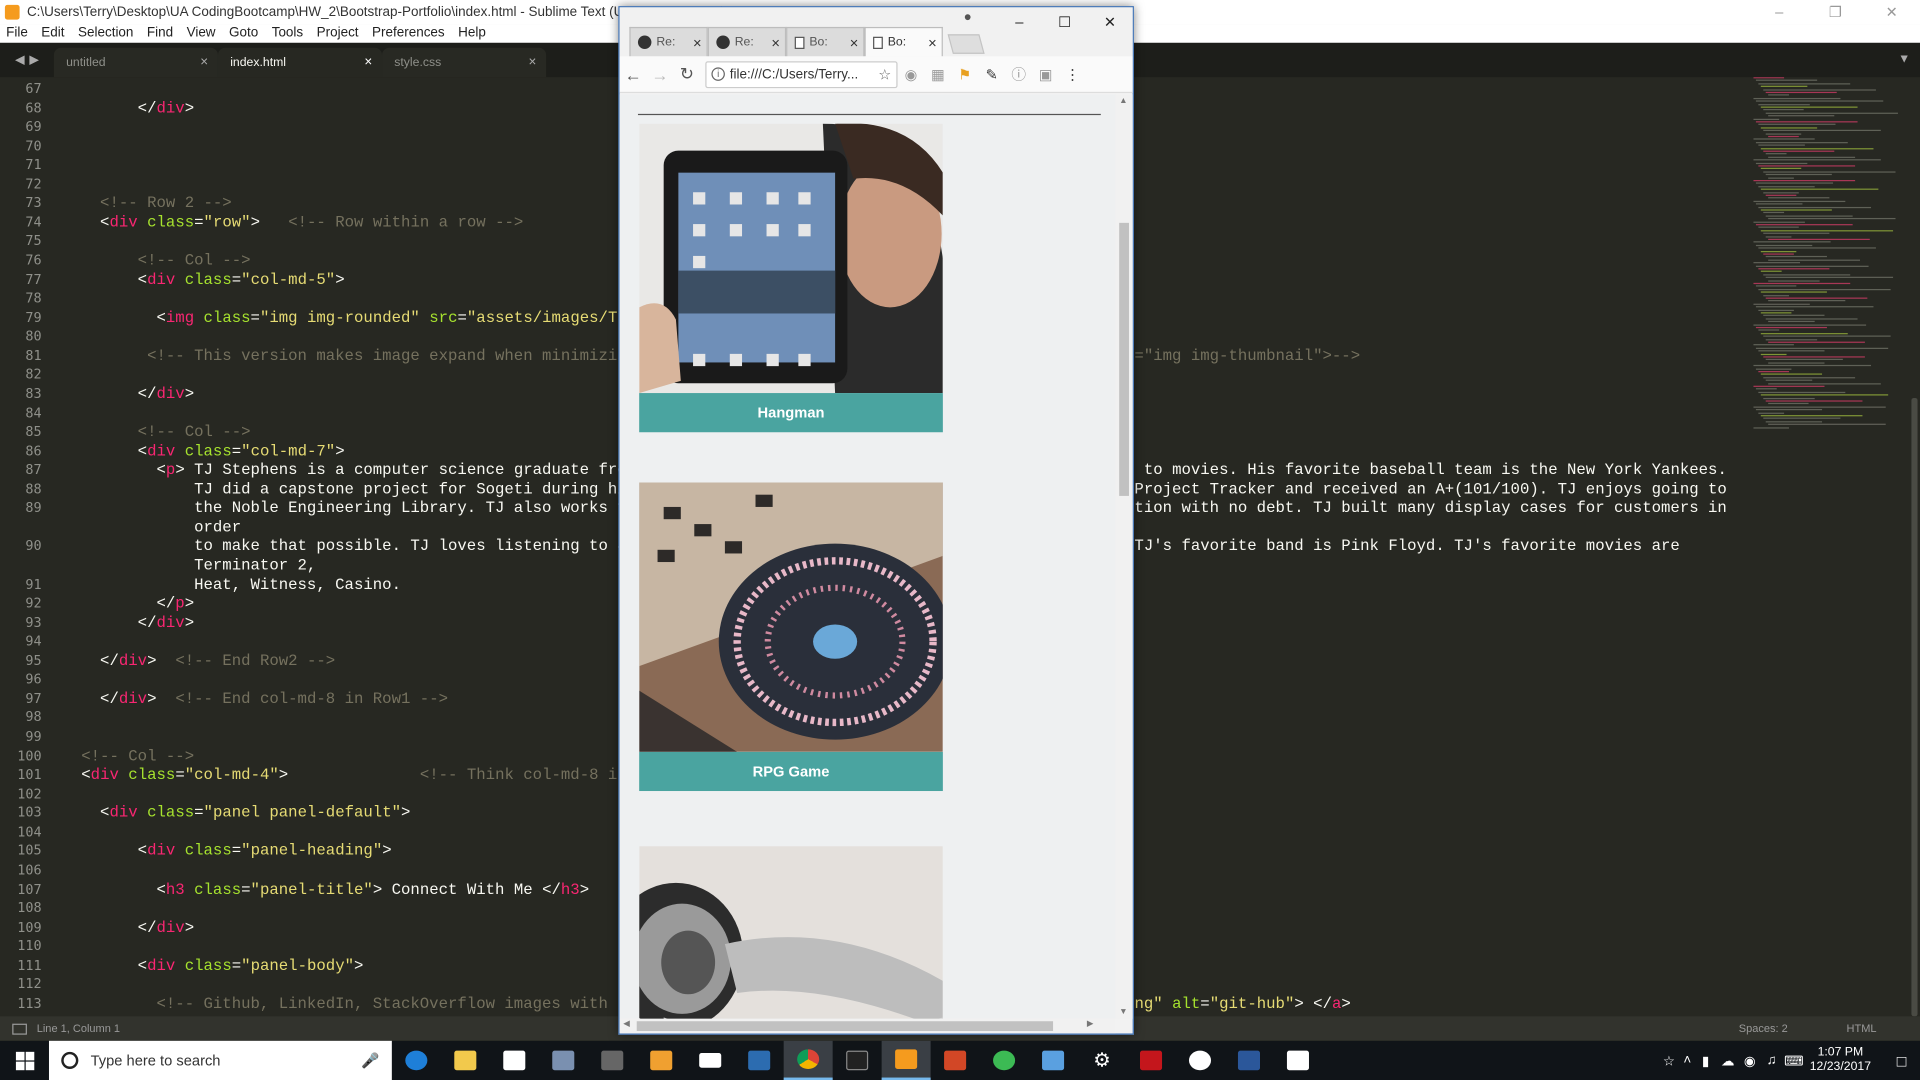  Describe the element at coordinates (903, 41) in the screenshot. I see `browser-tab: Bo: ×` at that location.